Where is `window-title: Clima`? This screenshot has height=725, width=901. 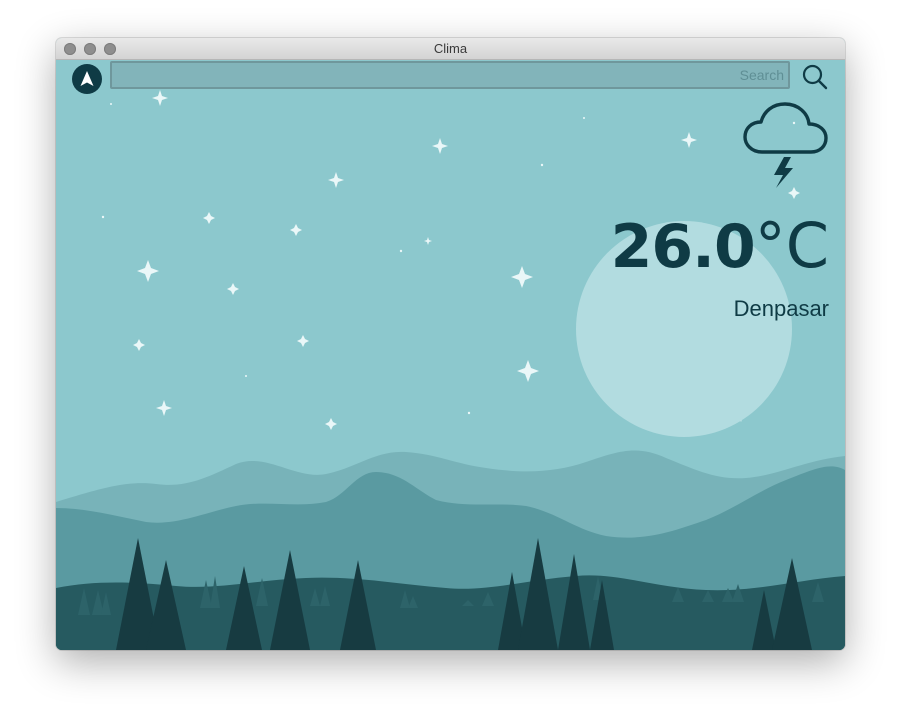
window-title: Clima is located at coordinates (450, 48).